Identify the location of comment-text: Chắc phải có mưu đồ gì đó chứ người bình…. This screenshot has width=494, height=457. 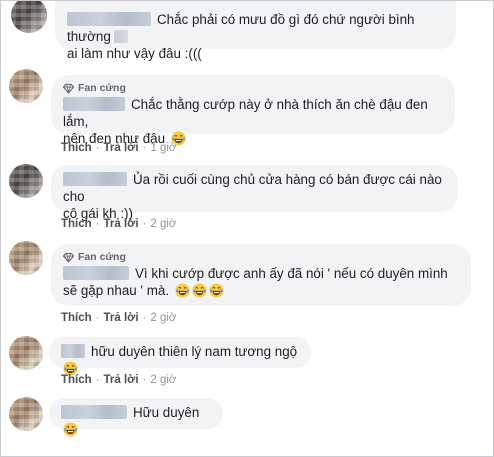
(255, 28).